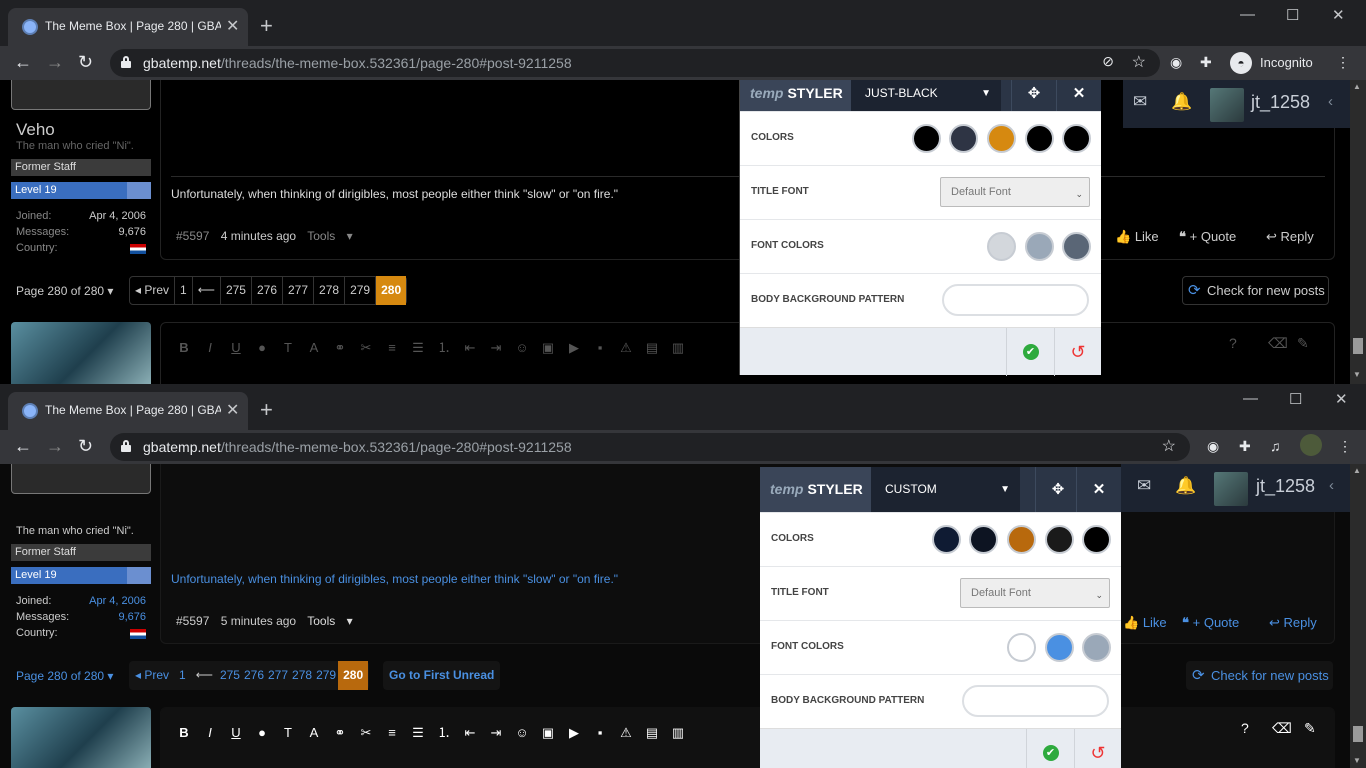 This screenshot has height=768, width=1366. What do you see at coordinates (1144, 486) in the screenshot?
I see `inbox-icon: ✉` at bounding box center [1144, 486].